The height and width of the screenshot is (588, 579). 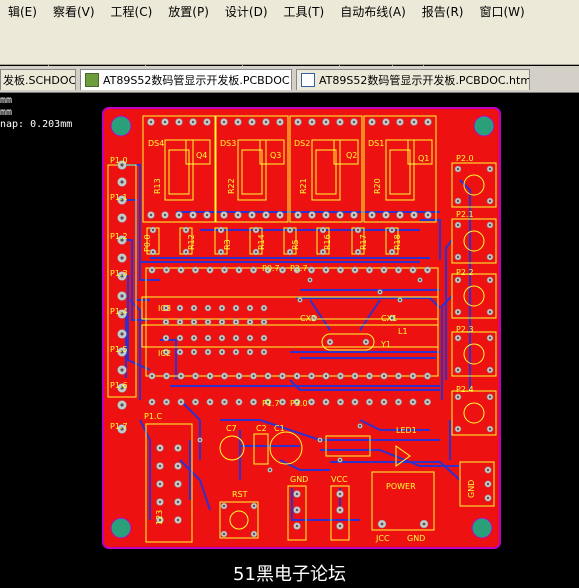 I want to click on digit-label: DS3, so click(x=228, y=143).